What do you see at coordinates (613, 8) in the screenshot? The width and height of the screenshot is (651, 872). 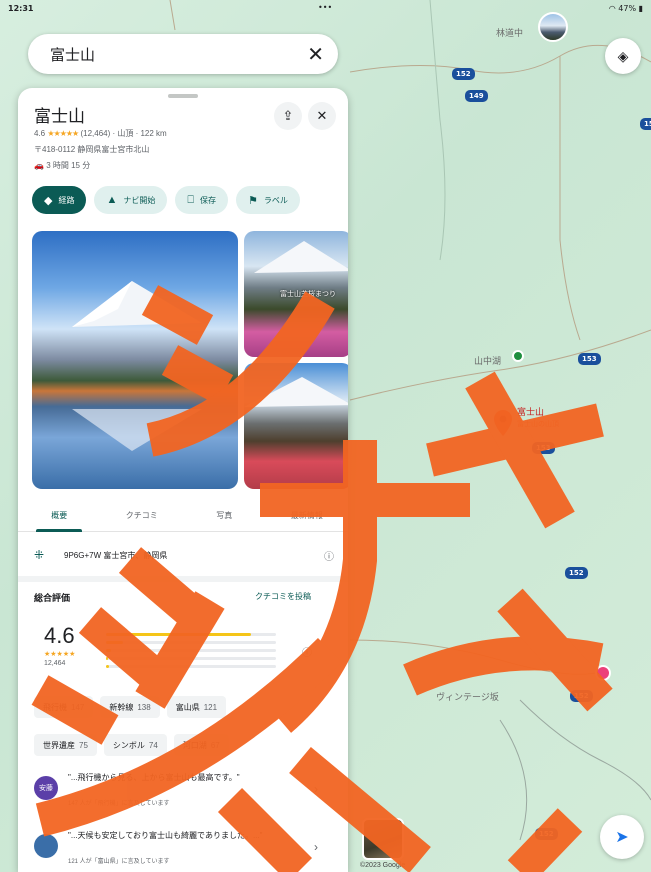 I see `wifi-icon: ◠` at bounding box center [613, 8].